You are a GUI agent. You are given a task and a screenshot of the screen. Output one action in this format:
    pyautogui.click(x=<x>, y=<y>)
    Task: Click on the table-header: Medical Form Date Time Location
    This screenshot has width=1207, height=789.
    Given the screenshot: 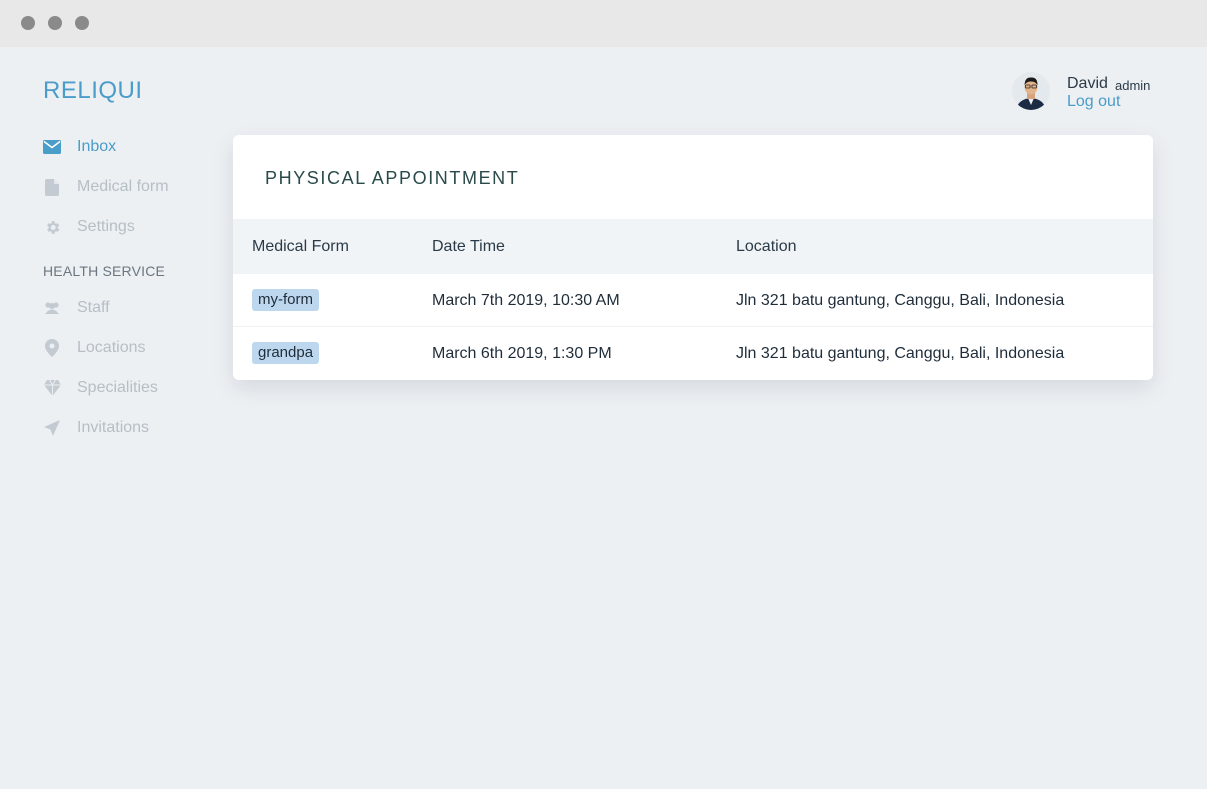 What is the action you would take?
    pyautogui.click(x=693, y=246)
    